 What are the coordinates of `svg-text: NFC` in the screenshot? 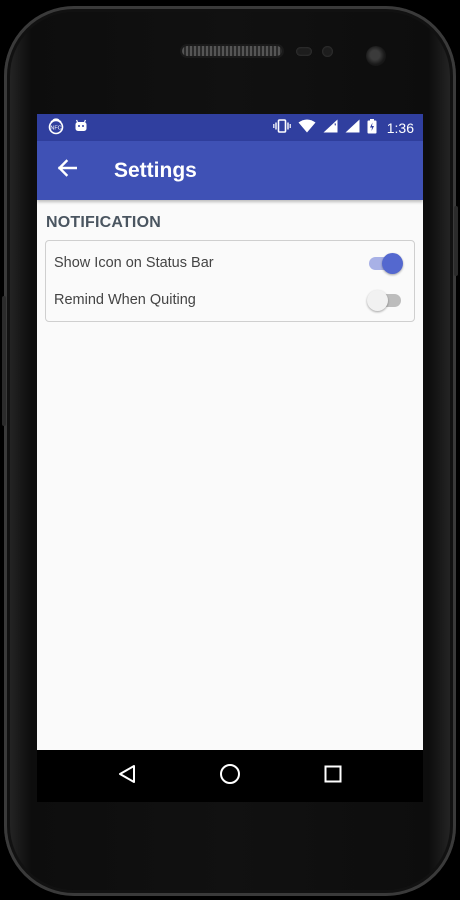 It's located at (55, 129).